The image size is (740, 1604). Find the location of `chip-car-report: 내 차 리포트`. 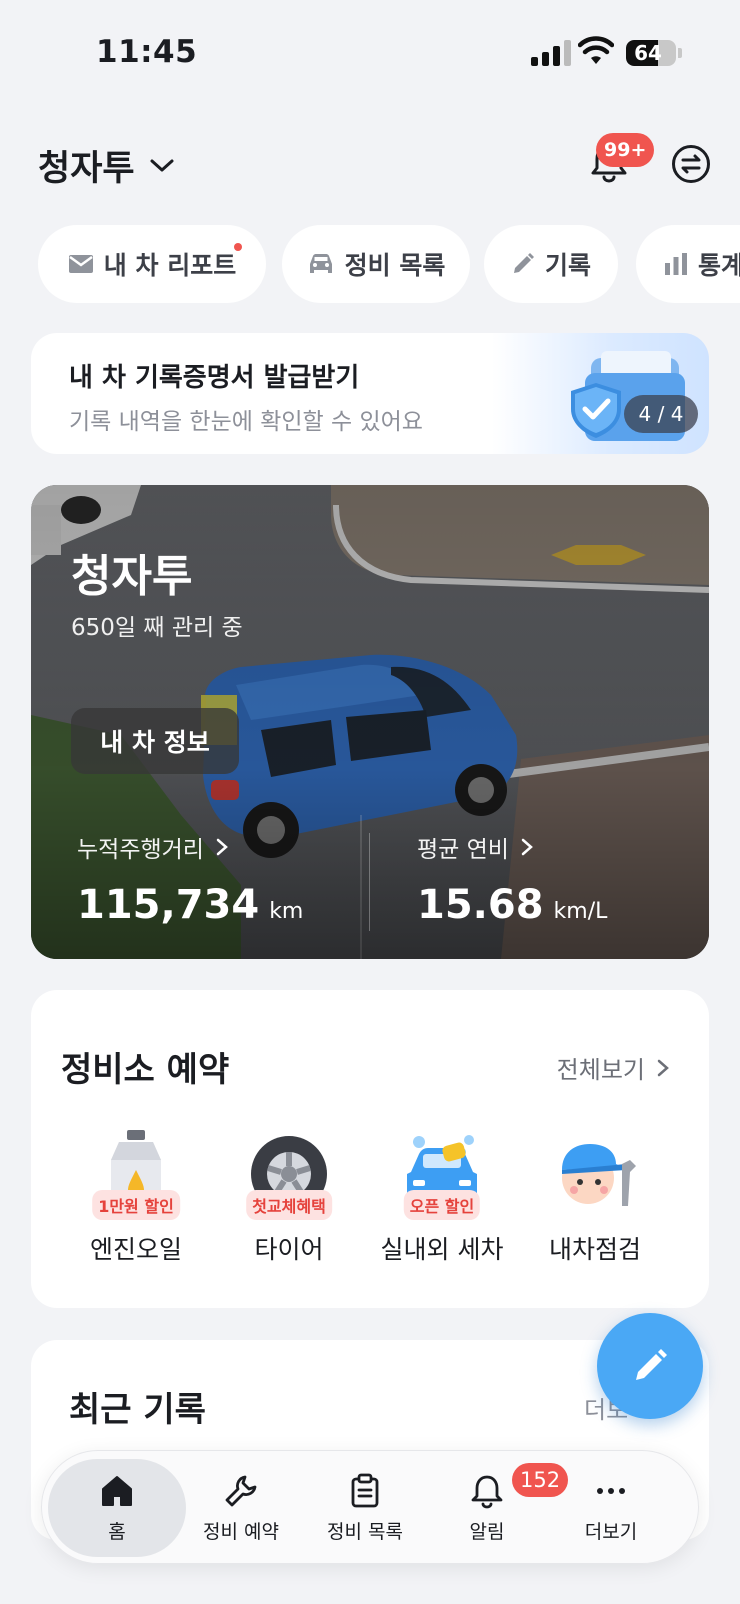

chip-car-report: 내 차 리포트 is located at coordinates (152, 264).